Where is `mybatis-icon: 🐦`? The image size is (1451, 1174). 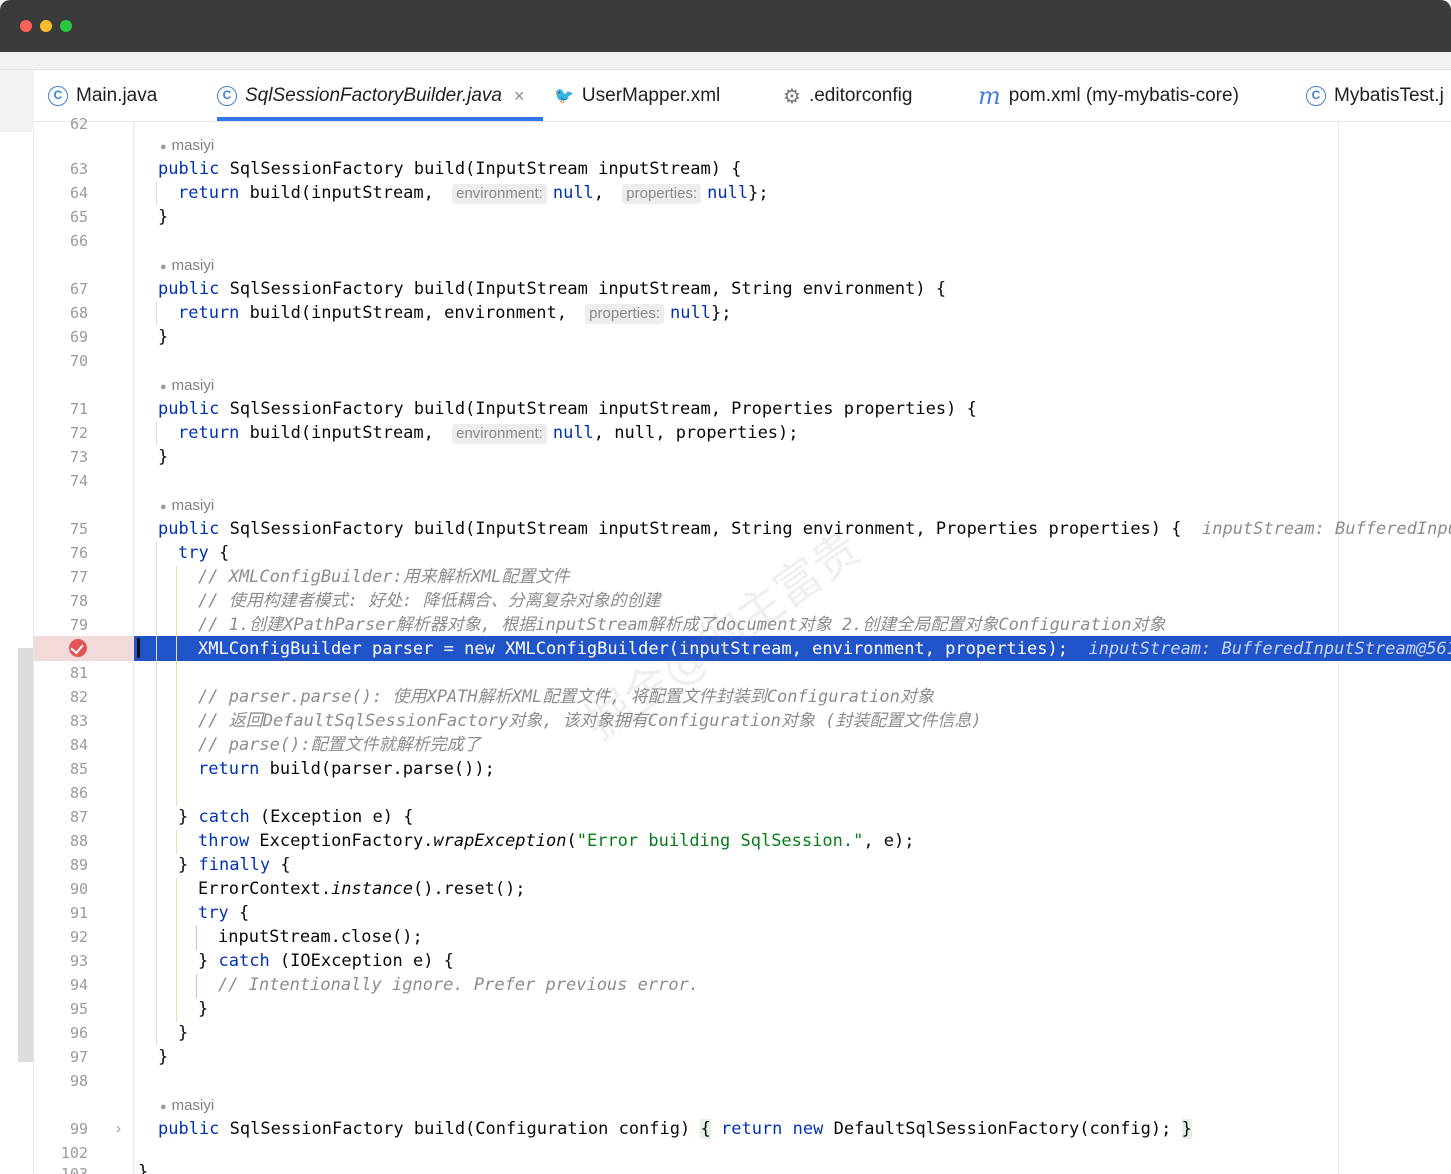
mybatis-icon: 🐦 is located at coordinates (564, 96).